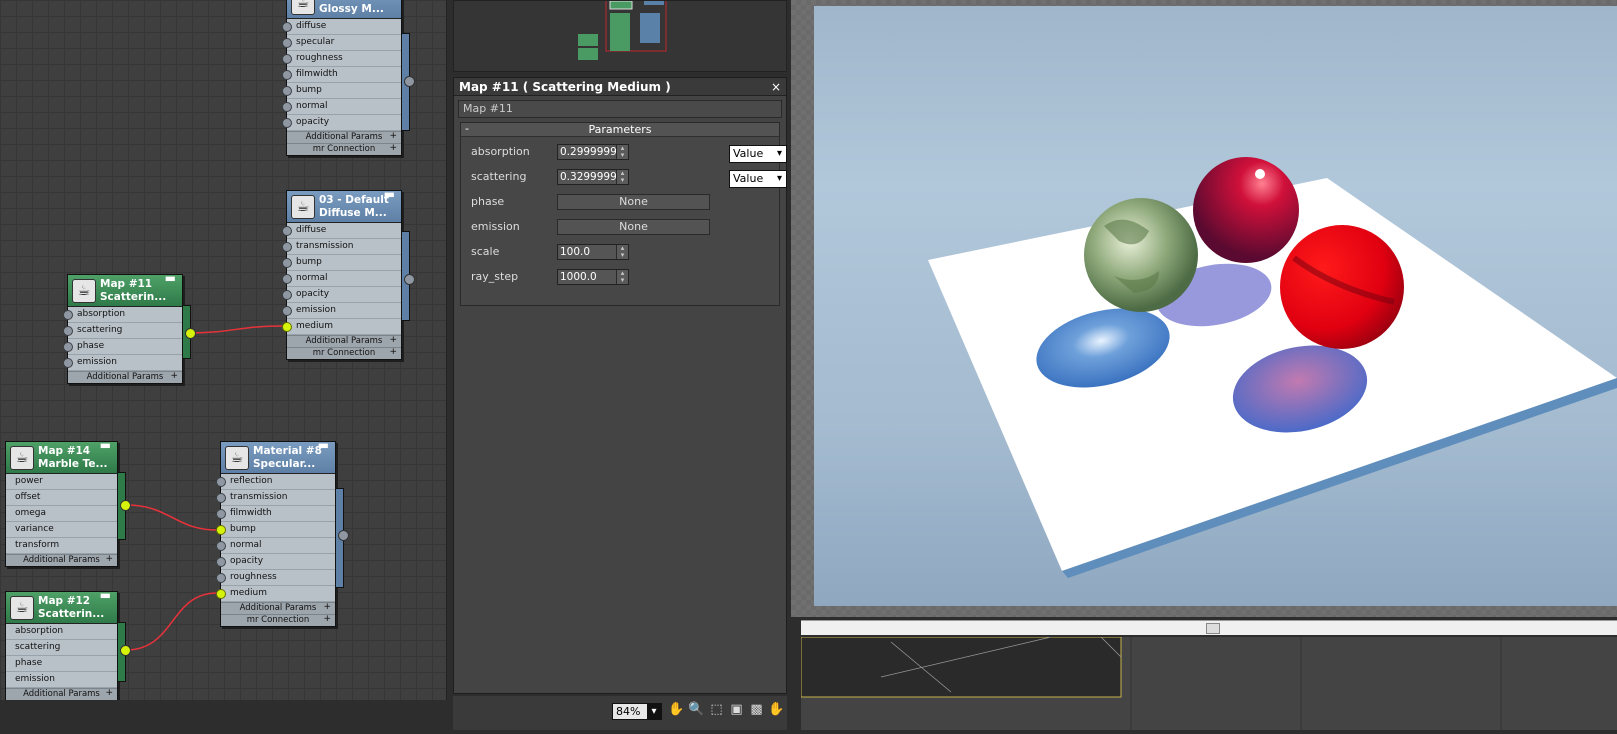 This screenshot has height=734, width=1617. What do you see at coordinates (61, 546) in the screenshot?
I see `slot-transform: transform` at bounding box center [61, 546].